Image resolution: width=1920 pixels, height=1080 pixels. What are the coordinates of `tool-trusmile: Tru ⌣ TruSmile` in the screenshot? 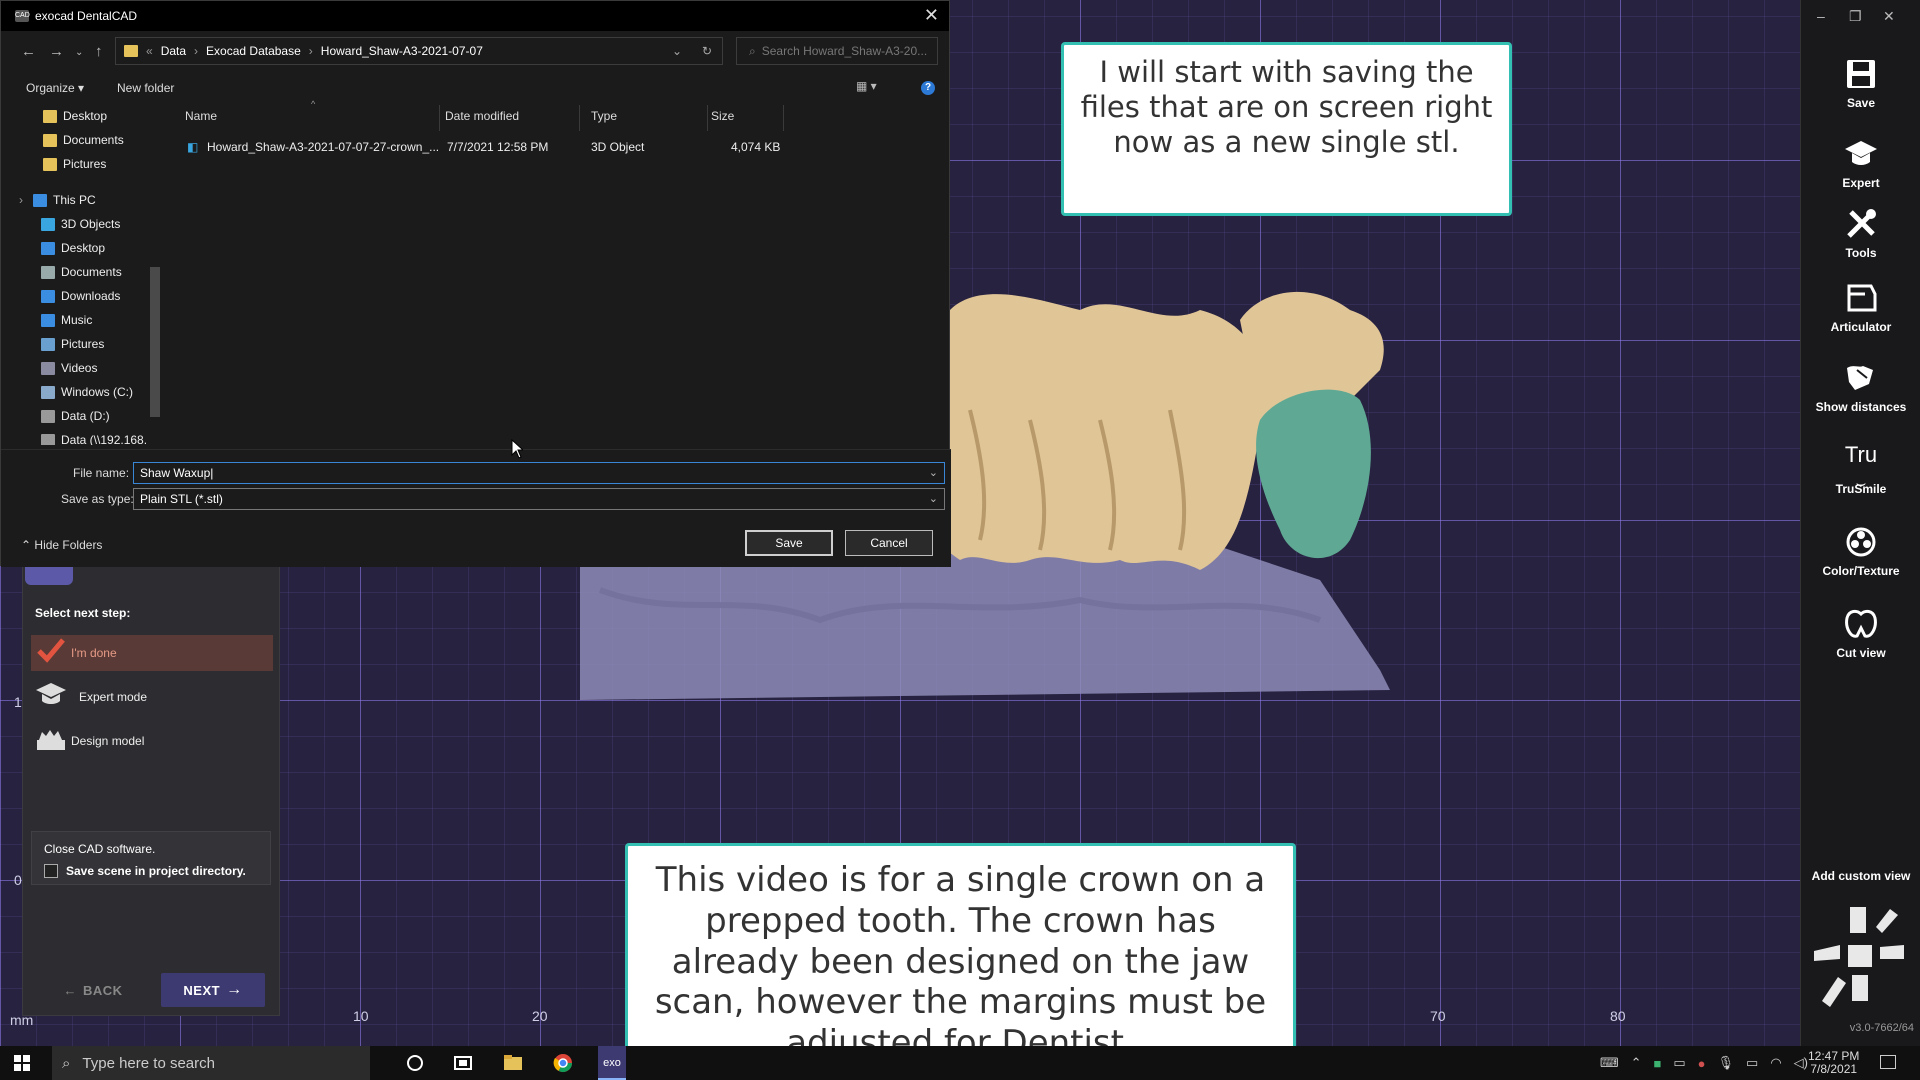 It's located at (1860, 469).